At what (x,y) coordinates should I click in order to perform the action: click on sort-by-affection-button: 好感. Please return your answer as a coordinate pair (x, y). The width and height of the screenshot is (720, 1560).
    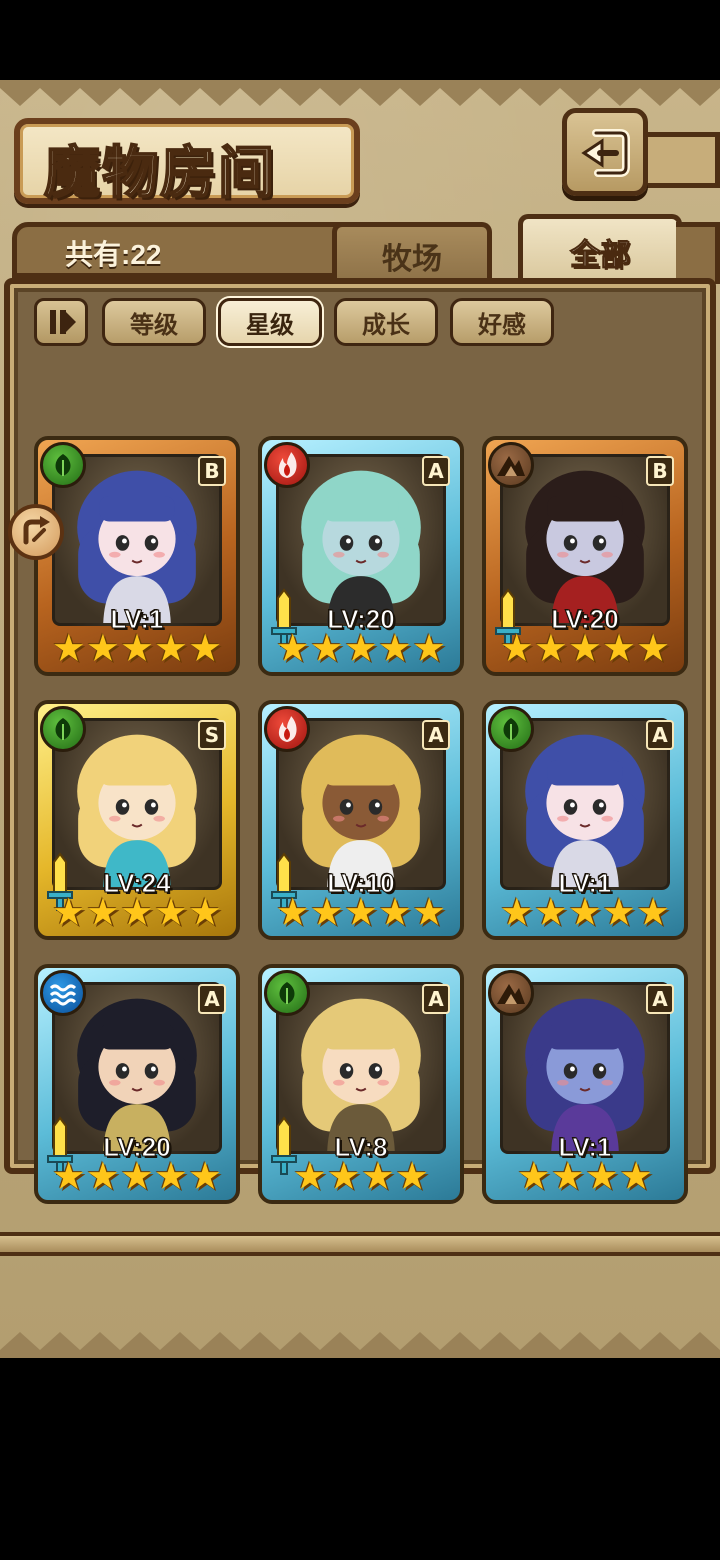
    Looking at the image, I should click on (502, 322).